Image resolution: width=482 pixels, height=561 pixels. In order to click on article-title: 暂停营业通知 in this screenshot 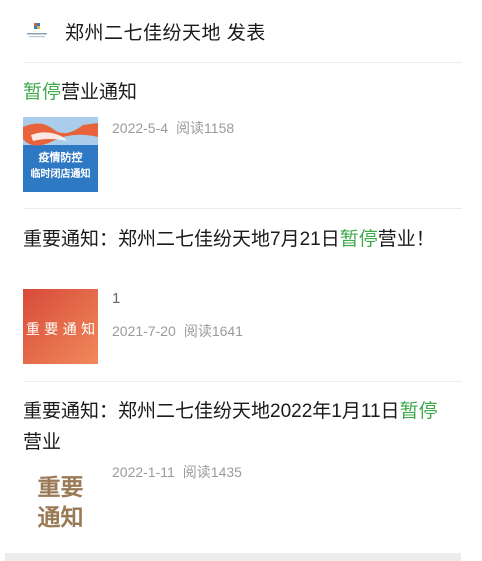, I will do `click(238, 92)`.